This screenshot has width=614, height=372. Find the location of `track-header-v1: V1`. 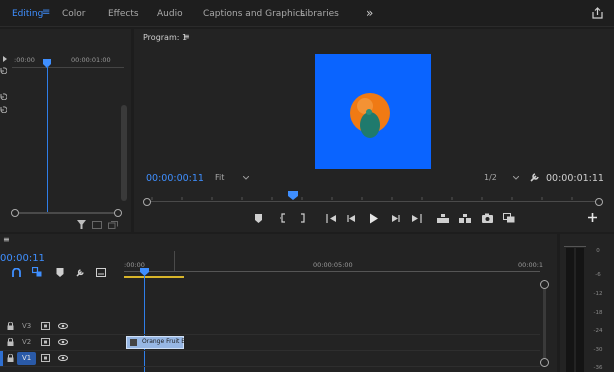

track-header-v1: V1 is located at coordinates (62, 358).